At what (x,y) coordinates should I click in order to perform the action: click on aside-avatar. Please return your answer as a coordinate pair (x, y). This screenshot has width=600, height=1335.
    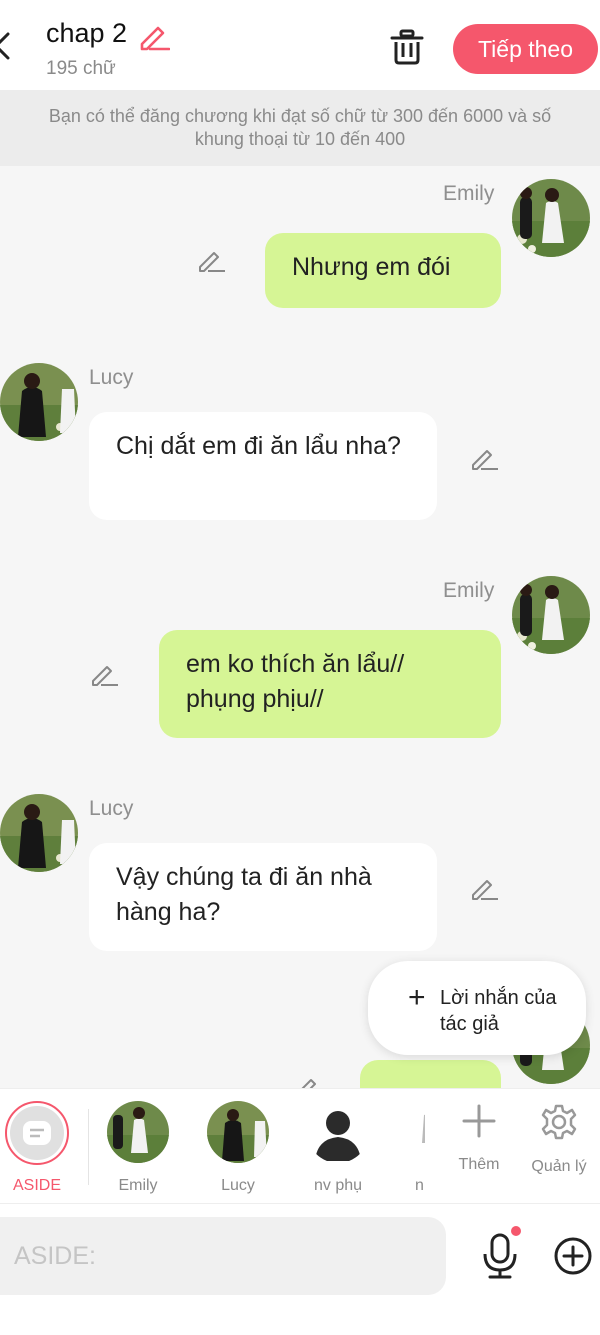
    Looking at the image, I should click on (37, 1133).